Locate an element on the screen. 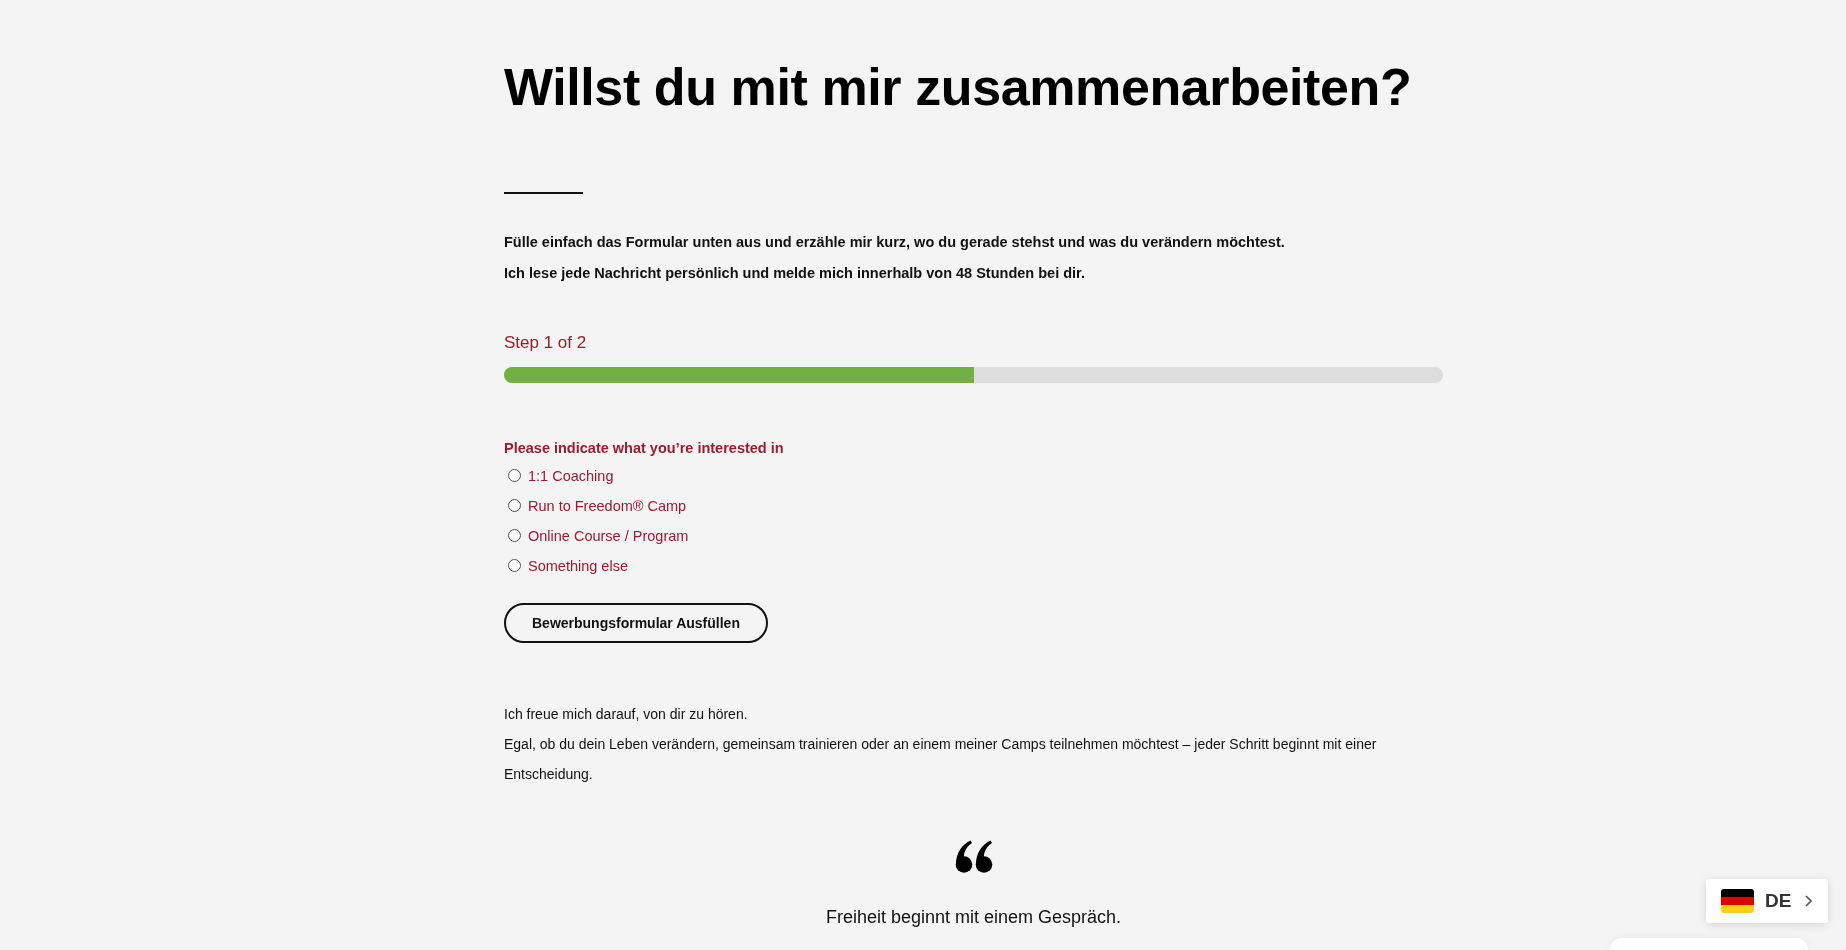  chevron-right-icon is located at coordinates (1809, 901).